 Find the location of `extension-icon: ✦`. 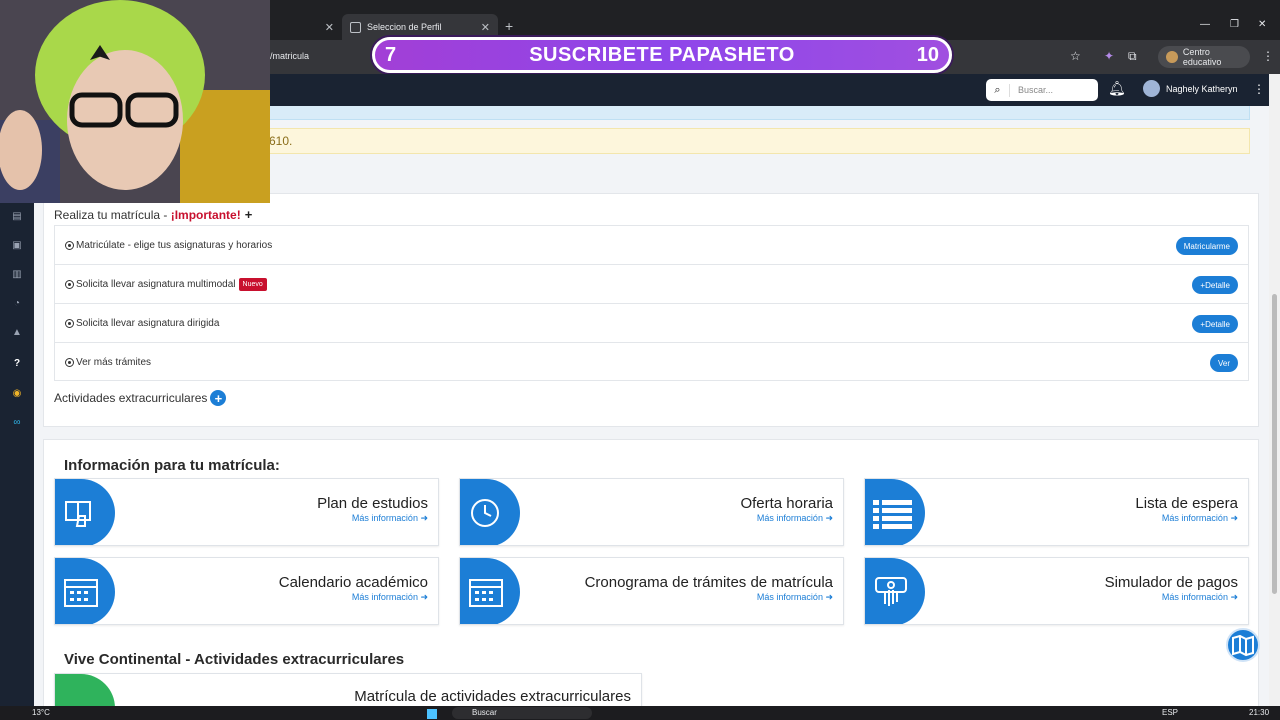

extension-icon: ✦ is located at coordinates (1109, 56).